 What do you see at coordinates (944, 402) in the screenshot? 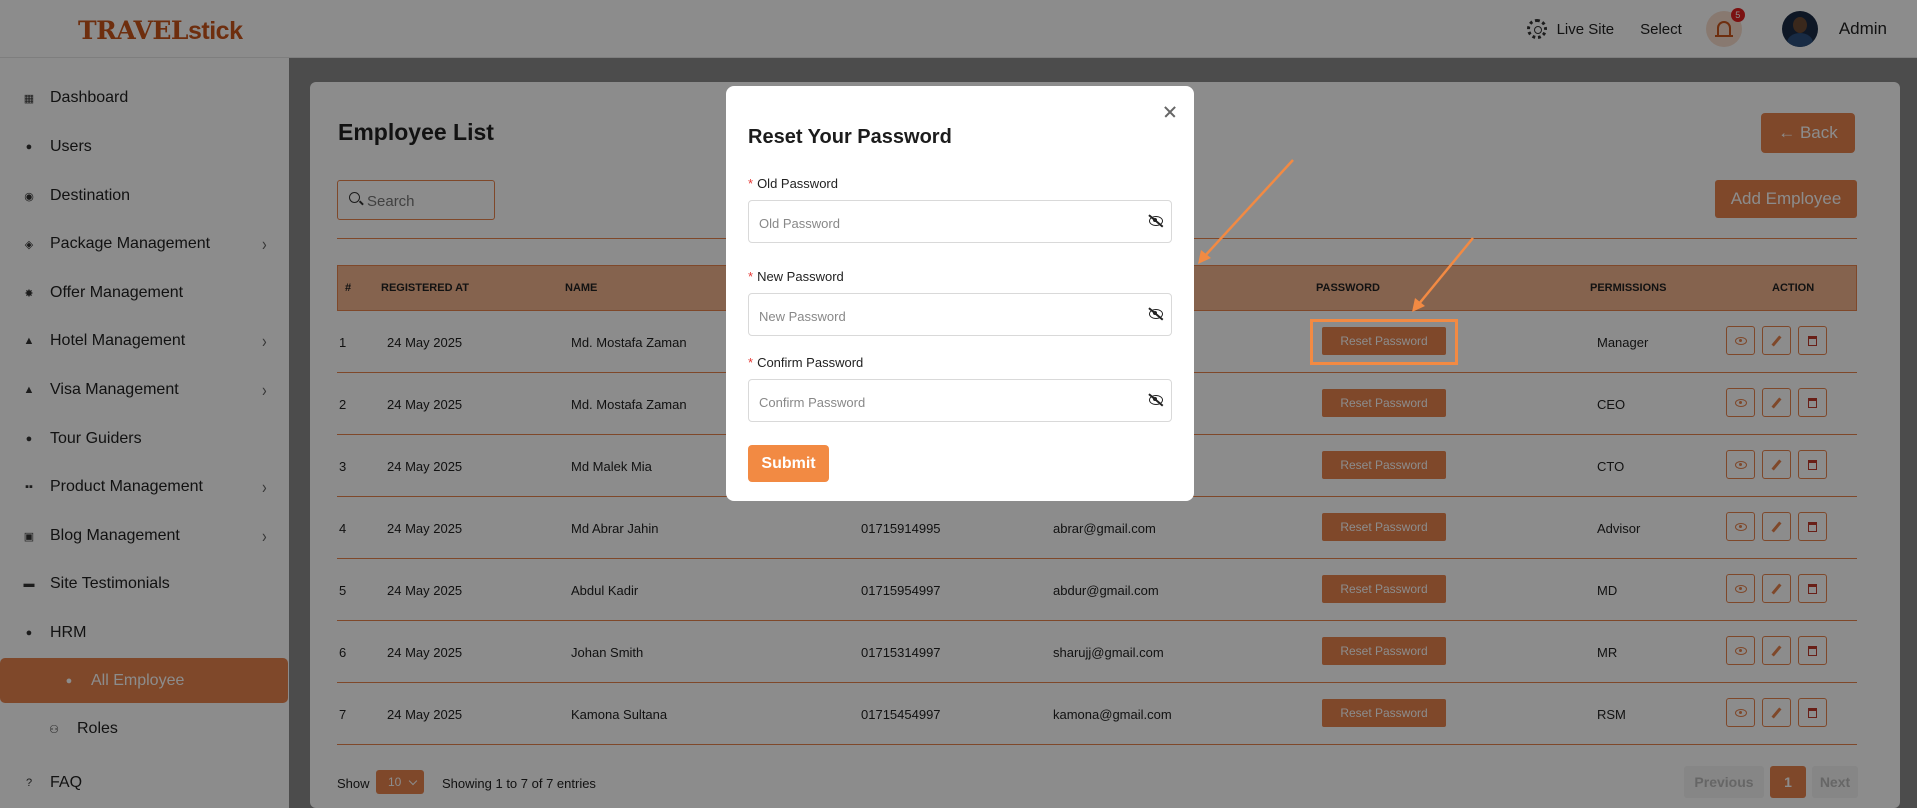
I see `confirm-password-input` at bounding box center [944, 402].